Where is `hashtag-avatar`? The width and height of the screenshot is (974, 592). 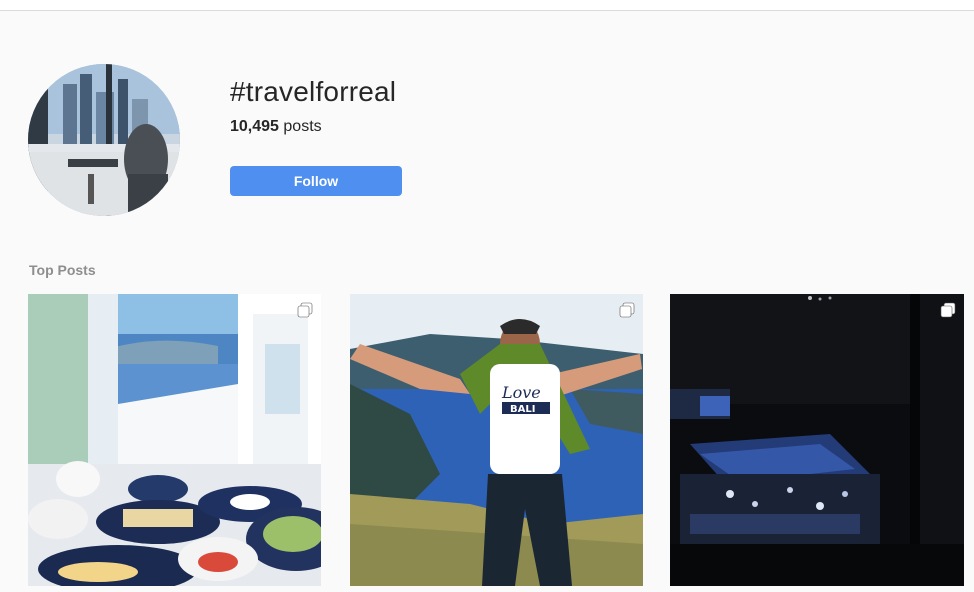
hashtag-avatar is located at coordinates (104, 140).